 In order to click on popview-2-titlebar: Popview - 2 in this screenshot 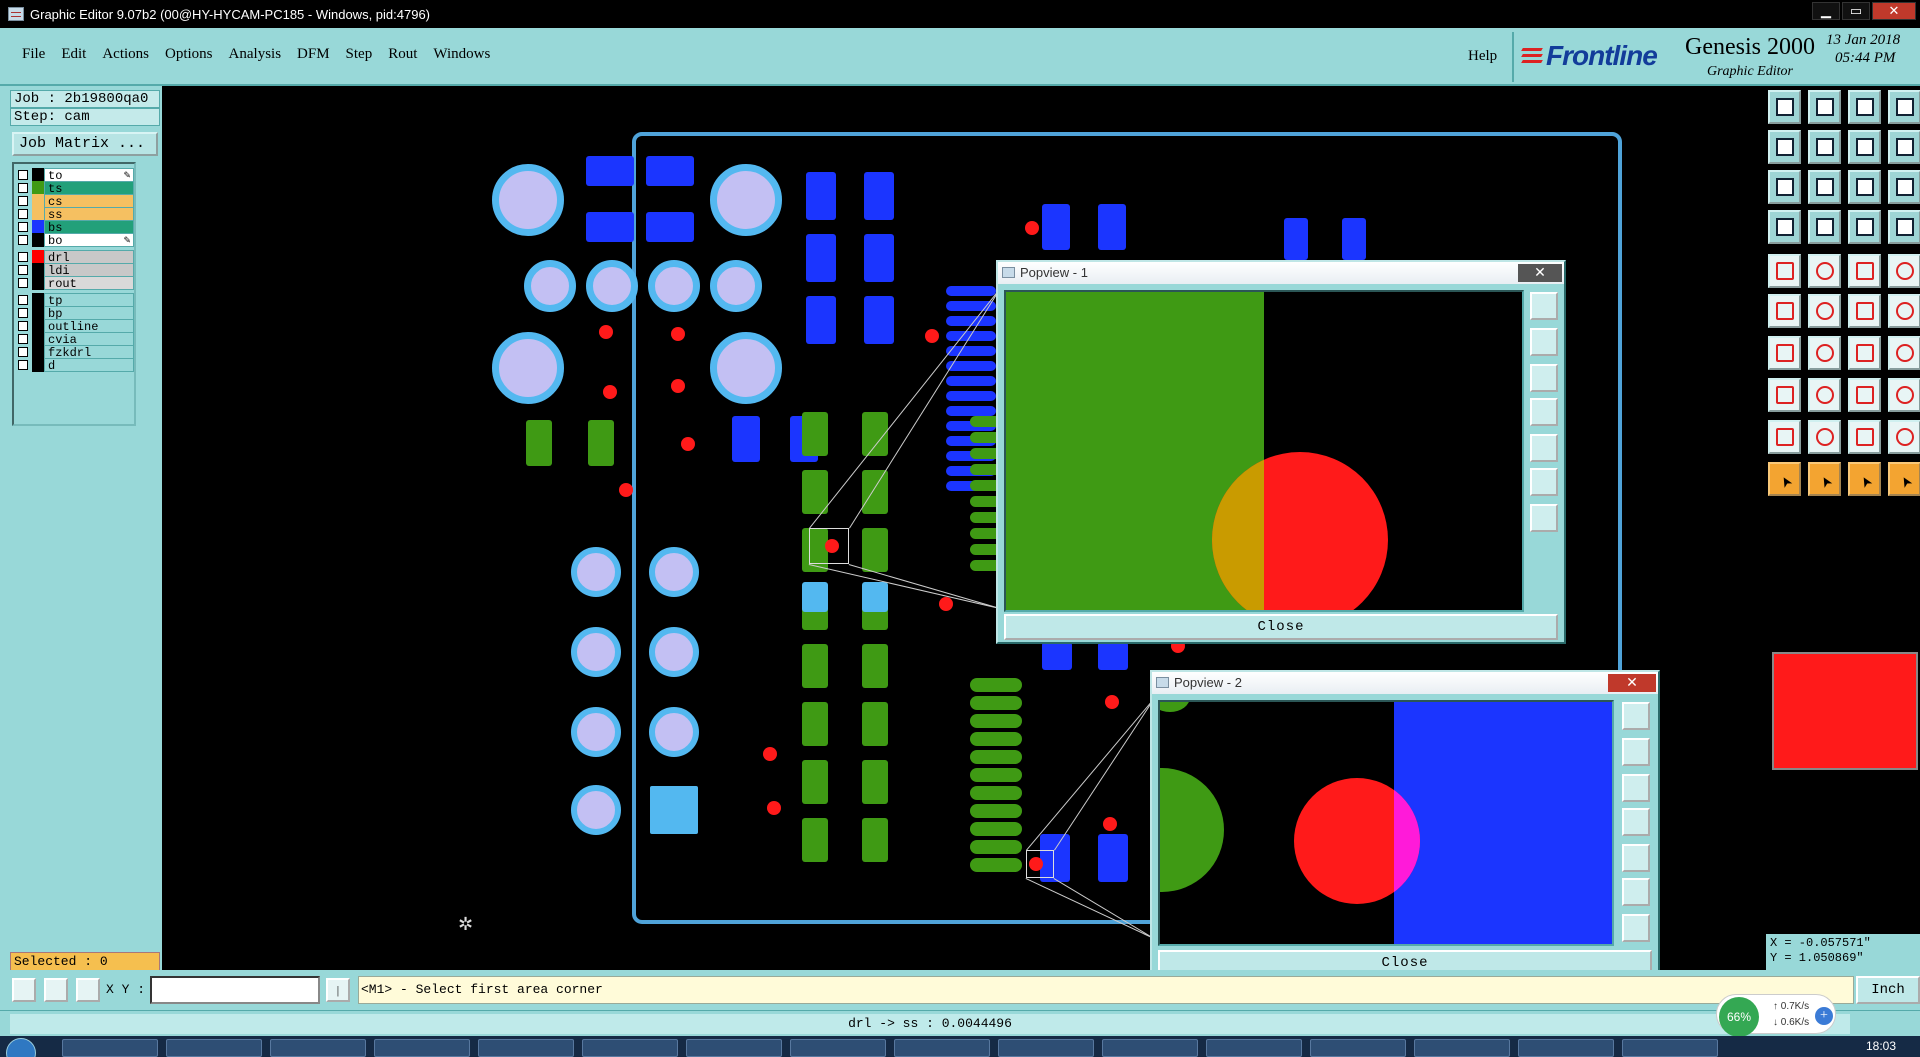, I will do `click(1405, 683)`.